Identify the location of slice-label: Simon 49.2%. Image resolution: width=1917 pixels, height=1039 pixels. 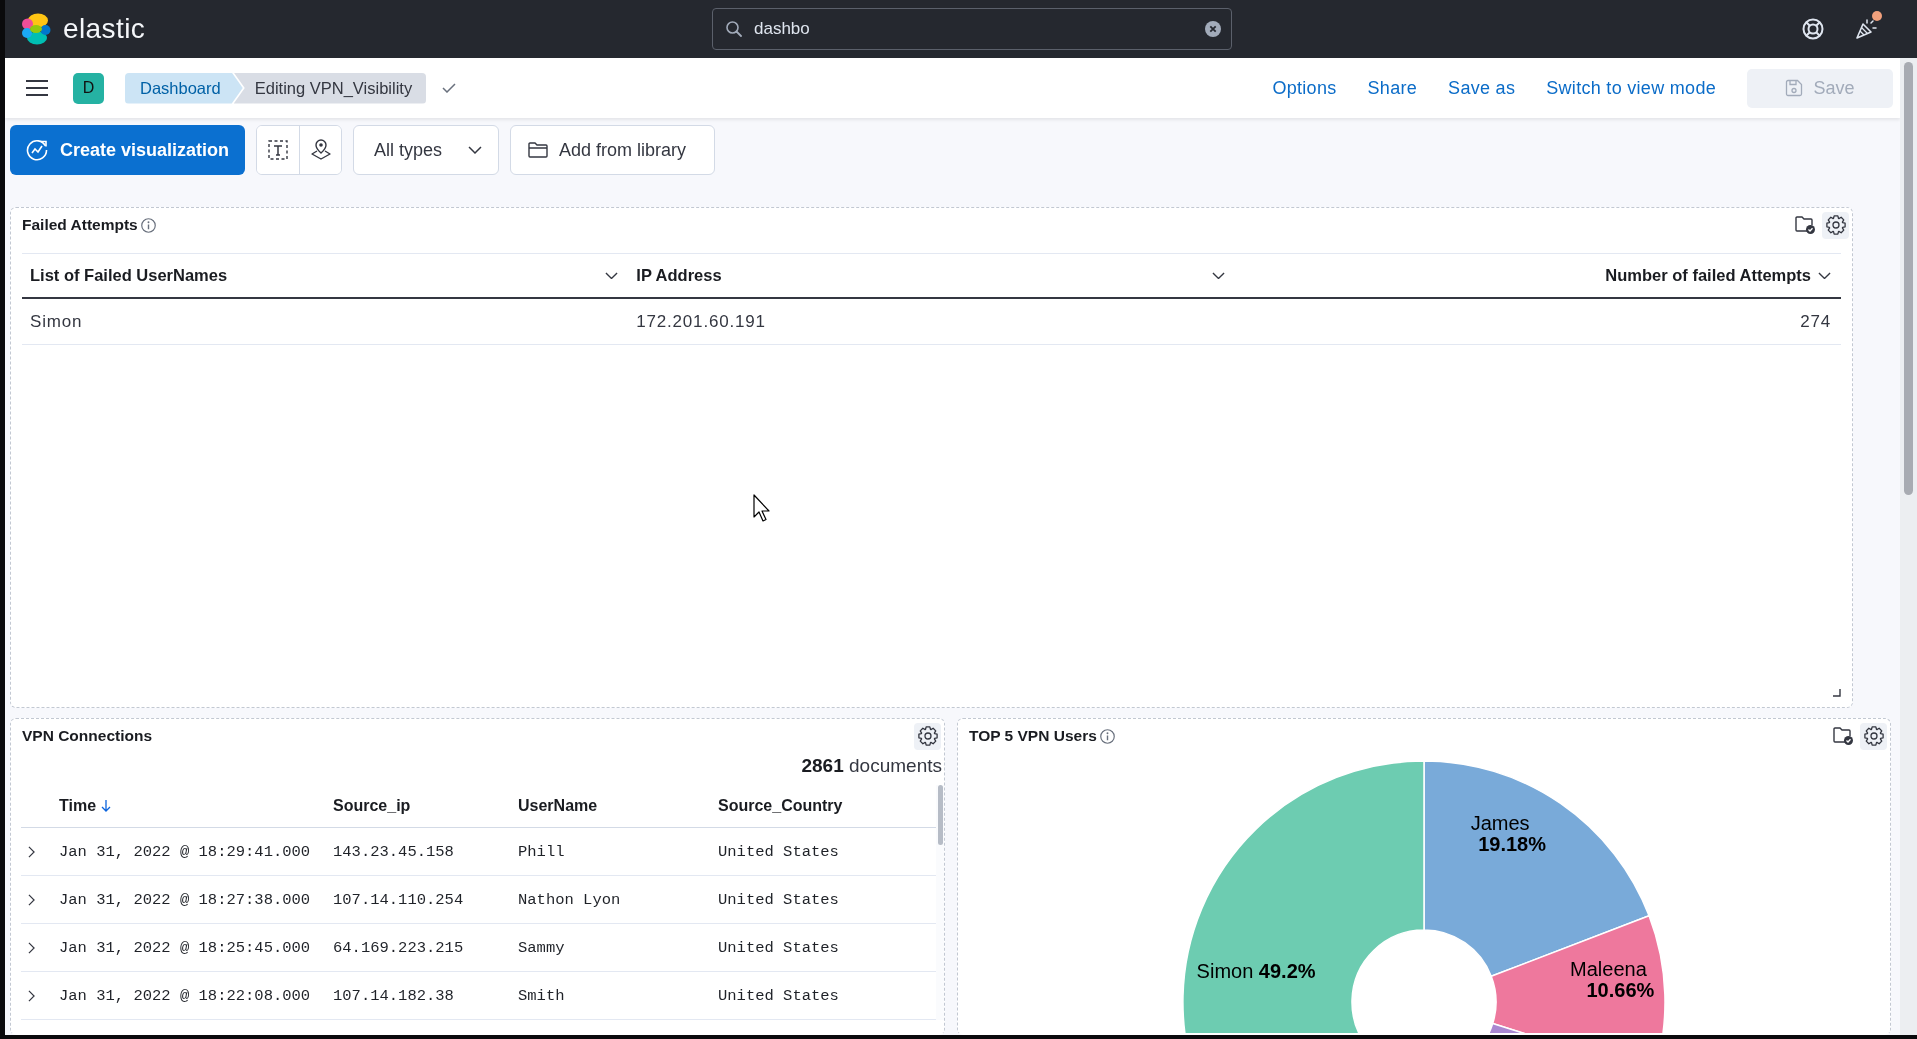
(1256, 970).